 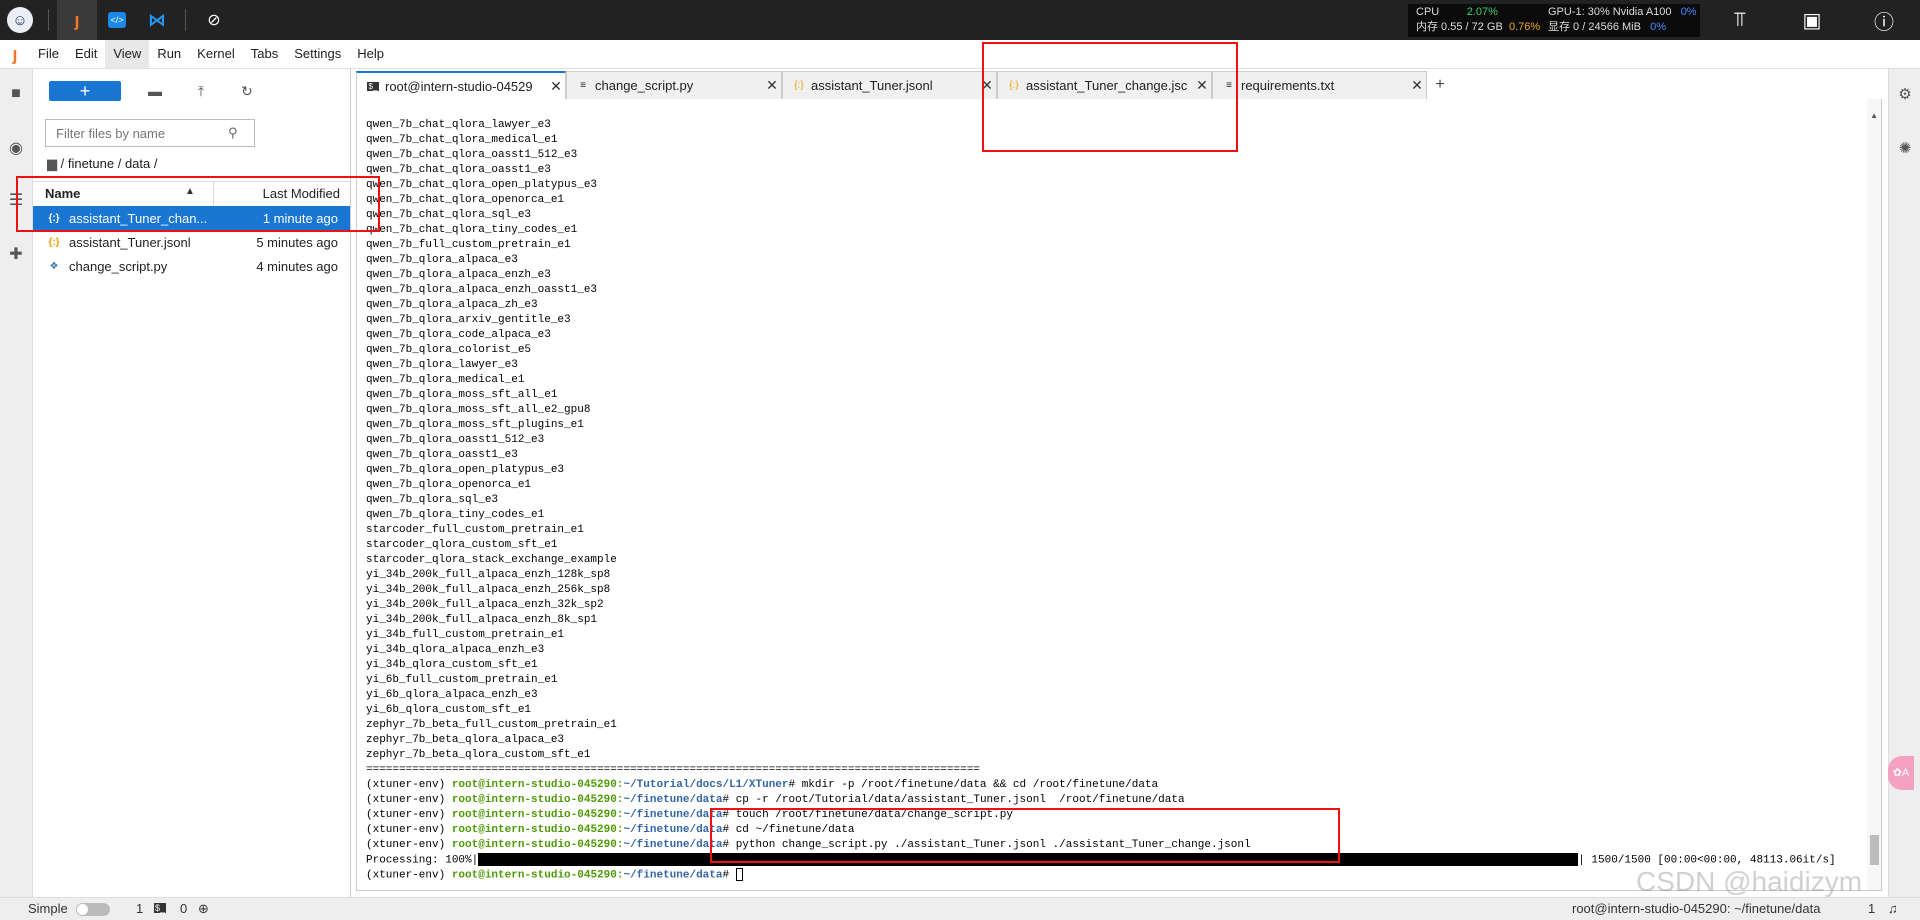 I want to click on extension-icon: ✚, so click(x=16, y=254).